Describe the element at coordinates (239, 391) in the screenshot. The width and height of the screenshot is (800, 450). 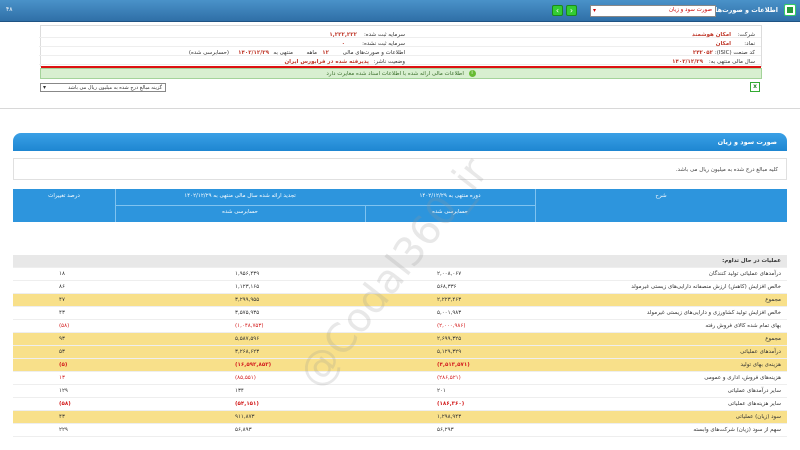
I see `row-prior-value: ۱۳۴` at that location.